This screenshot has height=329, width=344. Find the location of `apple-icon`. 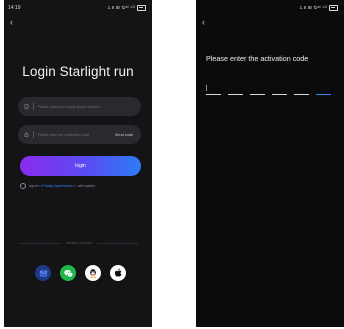

apple-icon is located at coordinates (117, 272).